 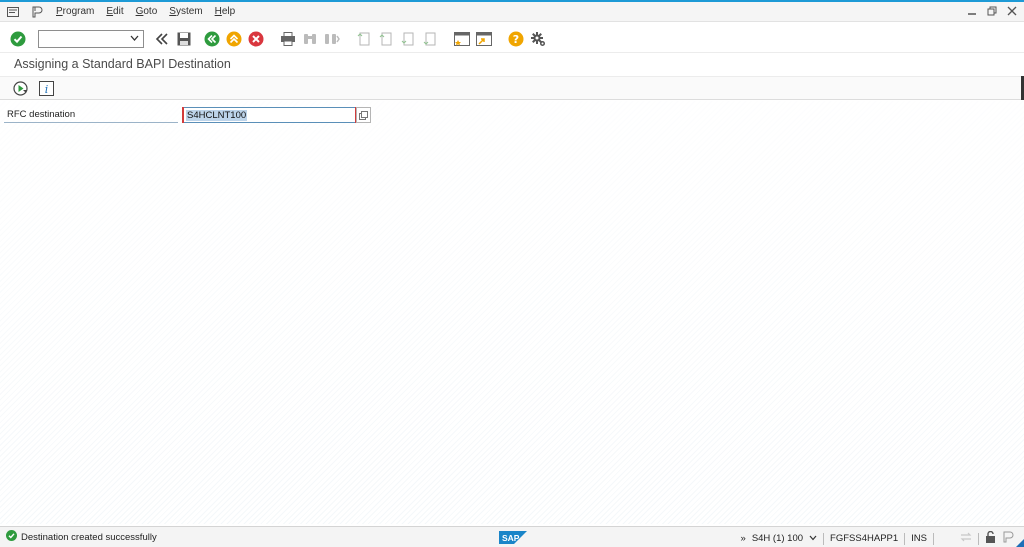 What do you see at coordinates (364, 39) in the screenshot?
I see `first-page-icon` at bounding box center [364, 39].